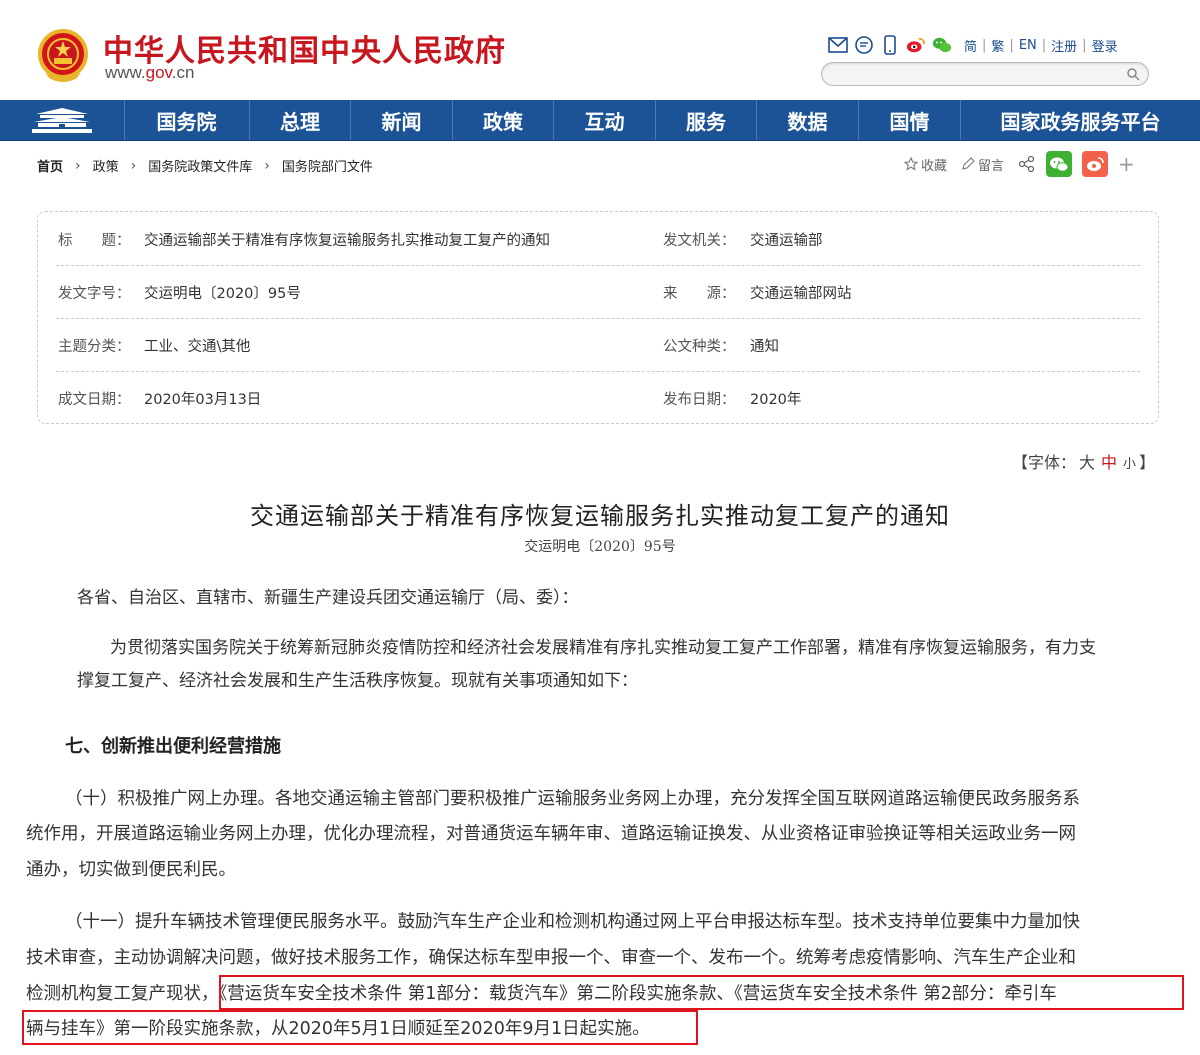  What do you see at coordinates (1129, 464) in the screenshot?
I see `font-size-small-button: 小` at bounding box center [1129, 464].